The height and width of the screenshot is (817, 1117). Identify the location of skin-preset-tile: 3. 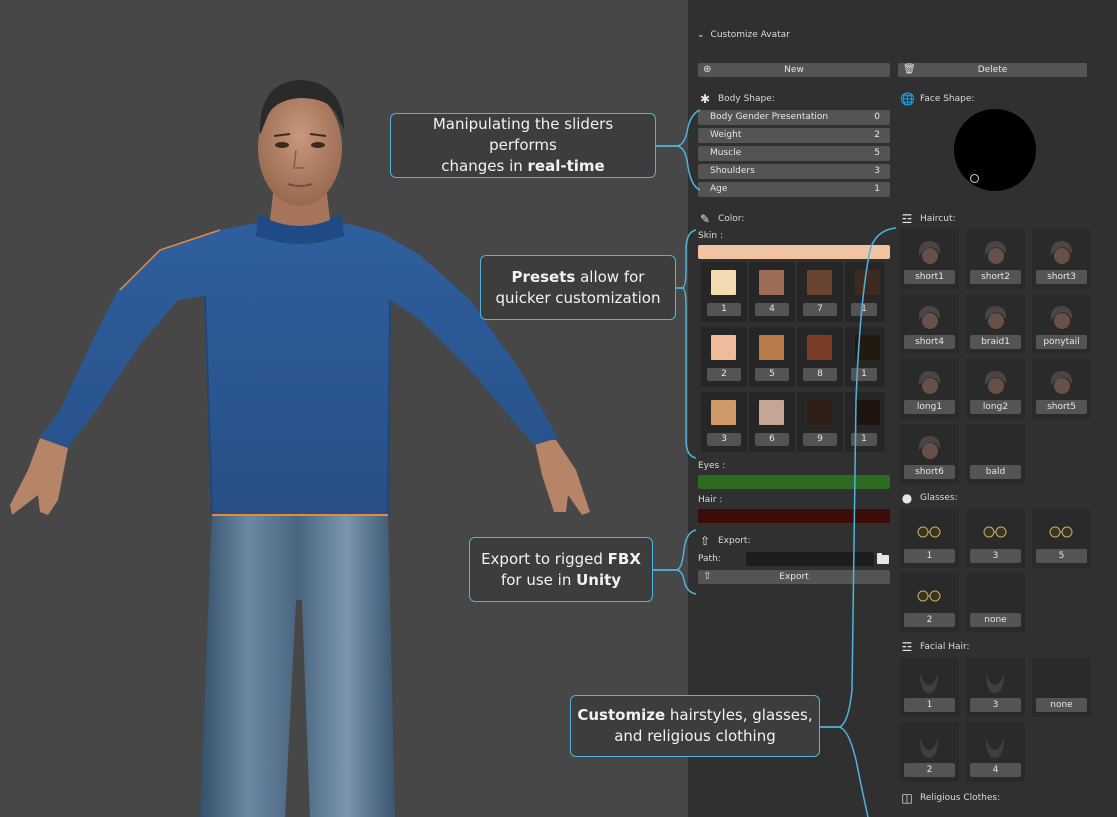
(724, 422).